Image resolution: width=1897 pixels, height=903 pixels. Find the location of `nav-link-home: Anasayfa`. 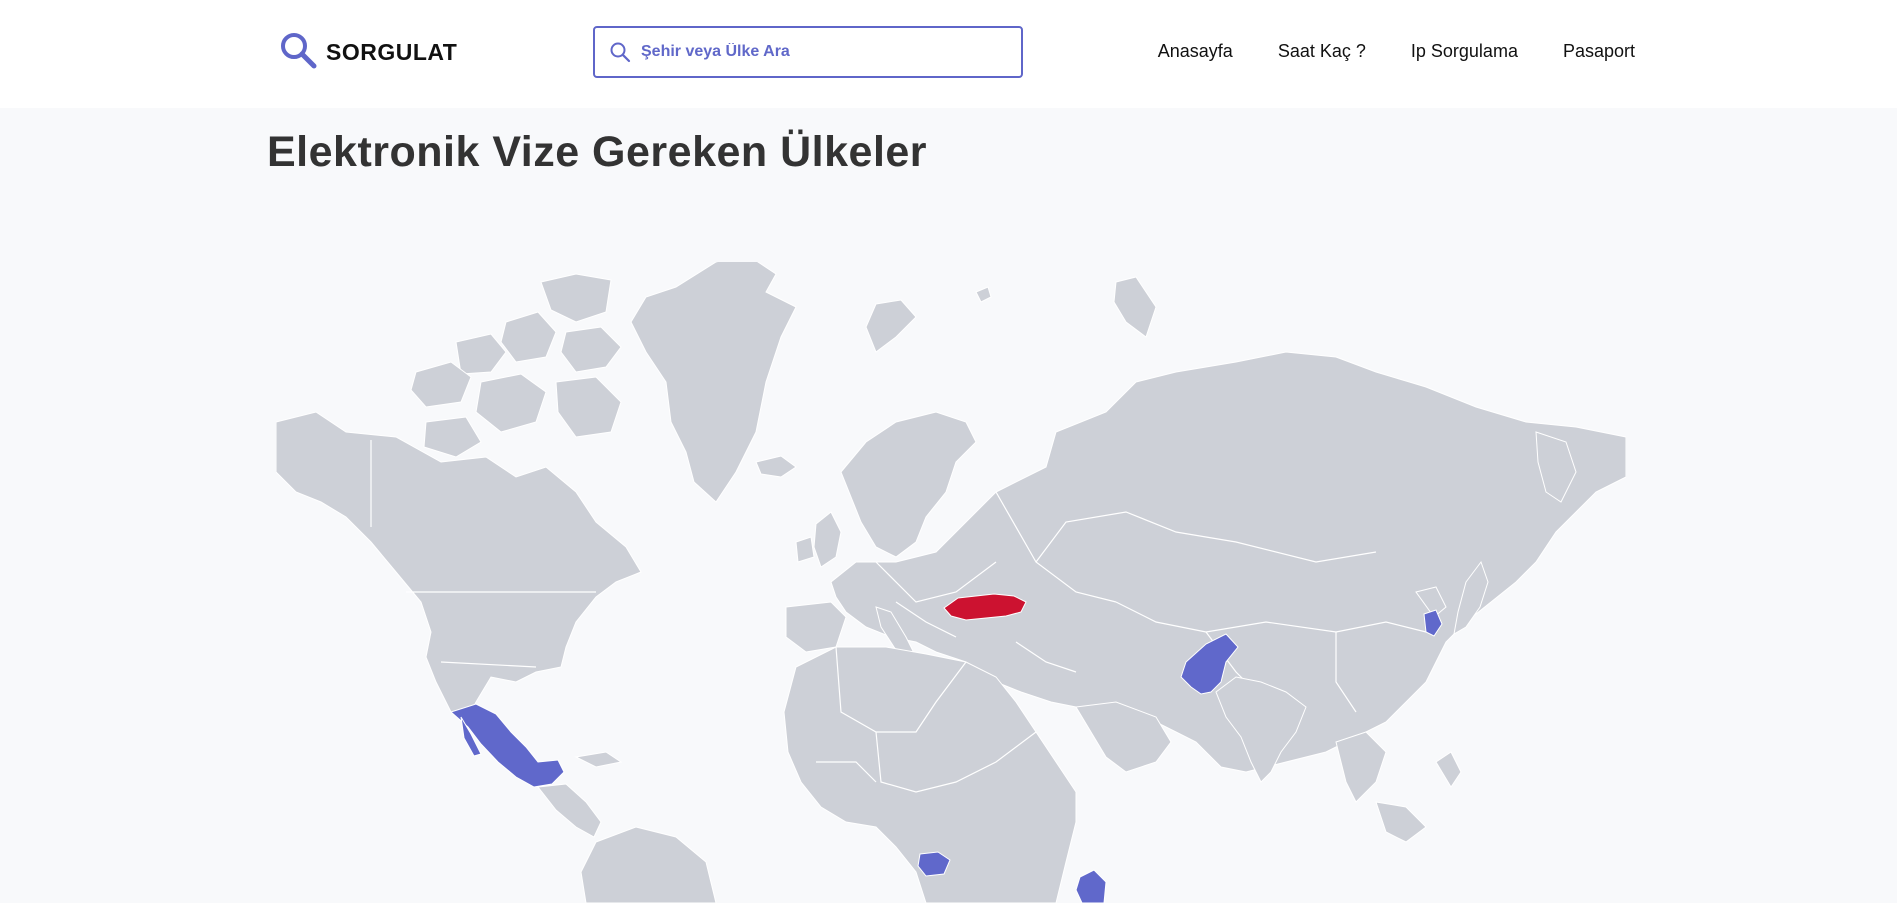

nav-link-home: Anasayfa is located at coordinates (1195, 51).